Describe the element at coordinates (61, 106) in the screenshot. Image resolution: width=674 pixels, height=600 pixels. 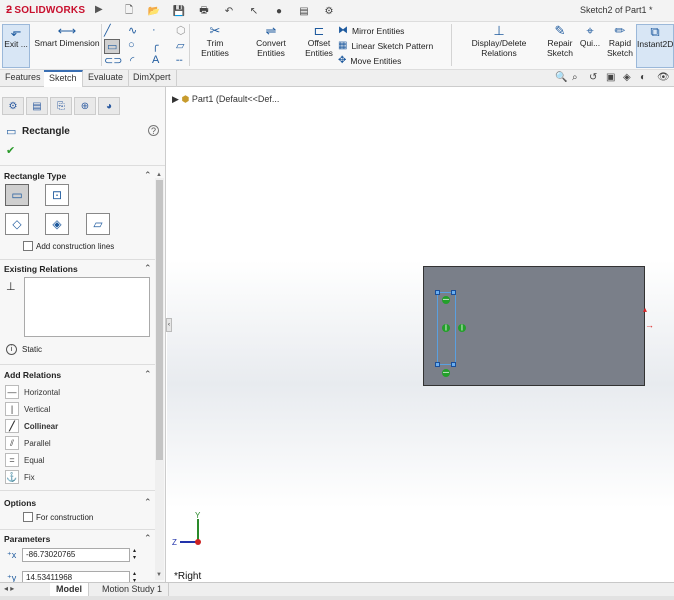
I see `configuration-manager-icon: ⎘` at that location.